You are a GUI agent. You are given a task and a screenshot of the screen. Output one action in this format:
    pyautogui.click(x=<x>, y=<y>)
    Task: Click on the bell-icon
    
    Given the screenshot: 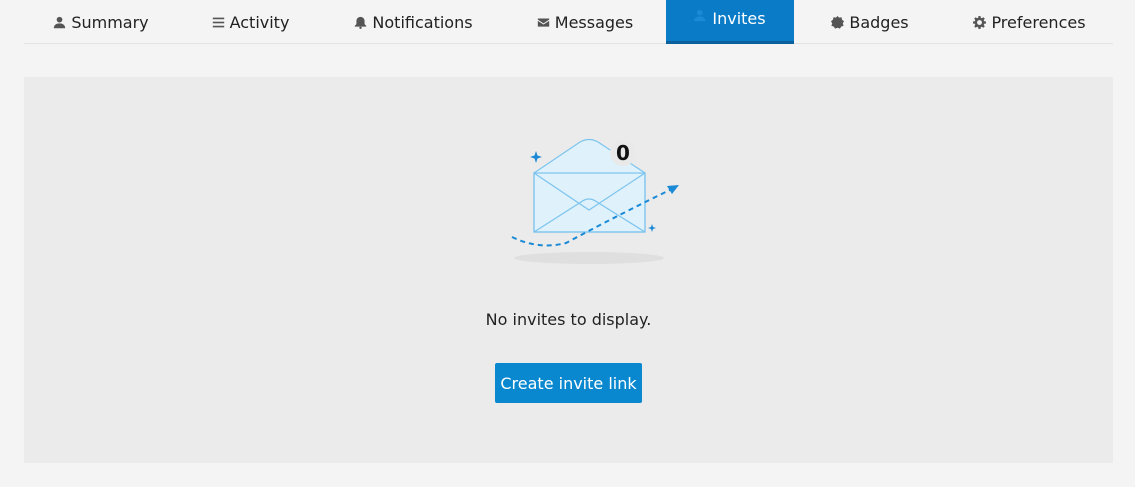 What is the action you would take?
    pyautogui.click(x=360, y=22)
    